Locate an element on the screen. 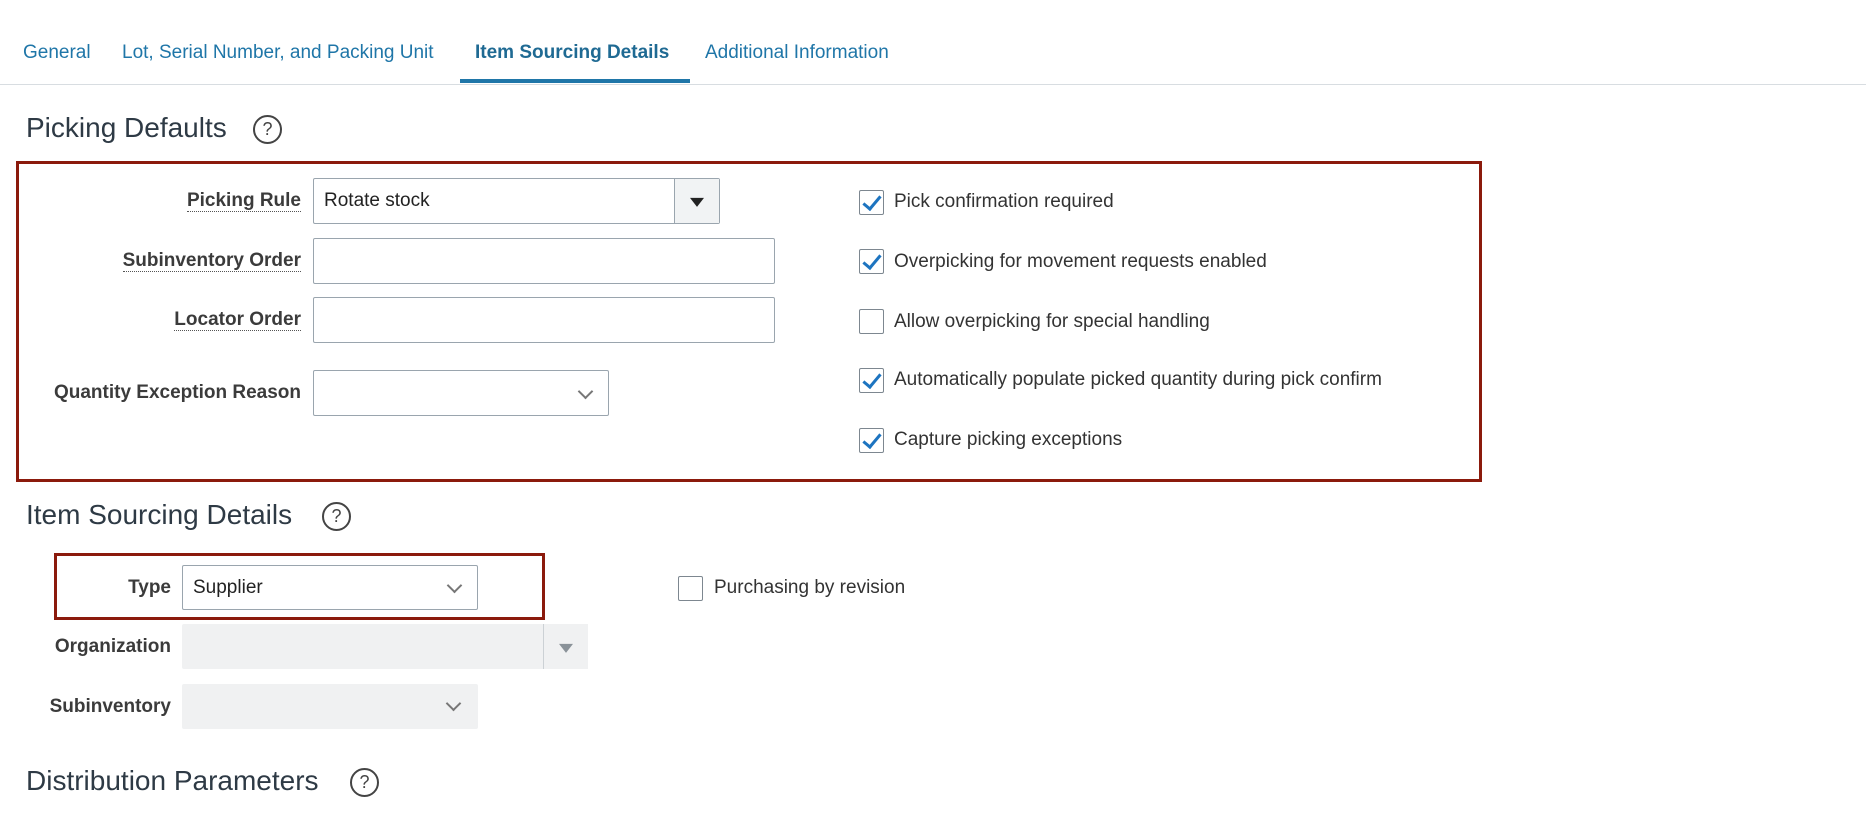  quantity-exception-reason-label: Quantity Exception Reason is located at coordinates (177, 392).